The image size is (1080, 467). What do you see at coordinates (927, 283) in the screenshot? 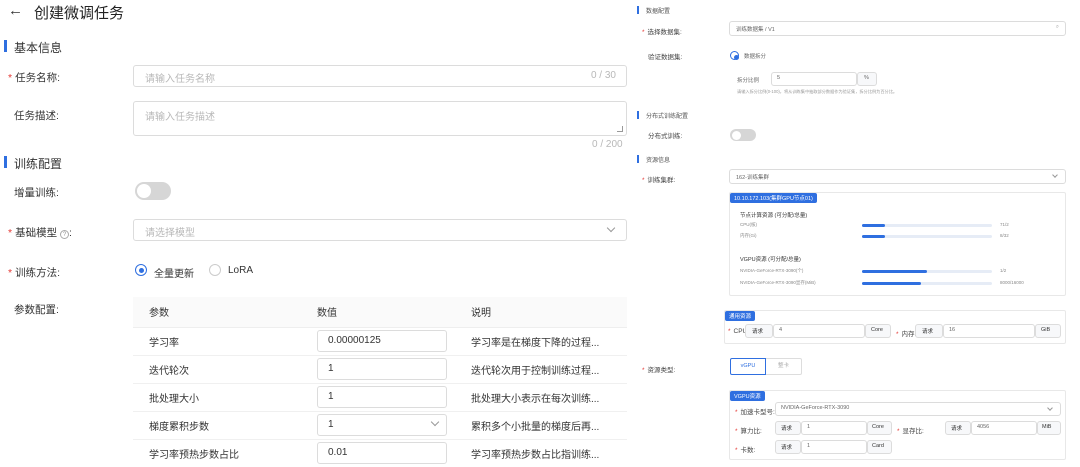
I see `gpu2-progress` at bounding box center [927, 283].